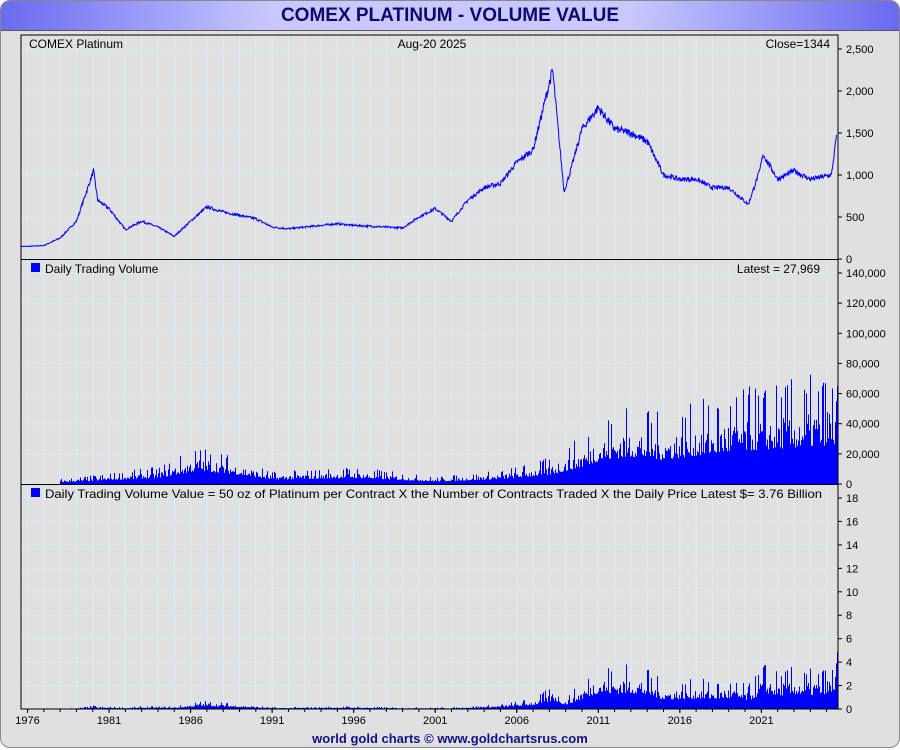  I want to click on y-tick-label: 20,000, so click(863, 455).